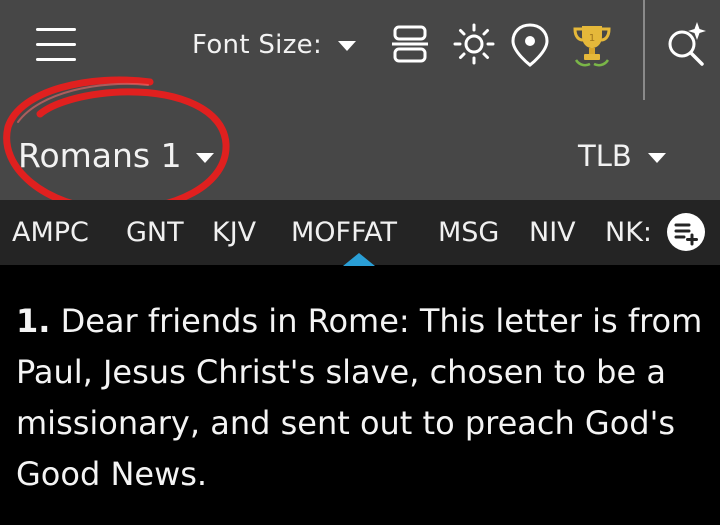 This screenshot has width=720, height=525. Describe the element at coordinates (605, 156) in the screenshot. I see `version-label: TLB` at that location.